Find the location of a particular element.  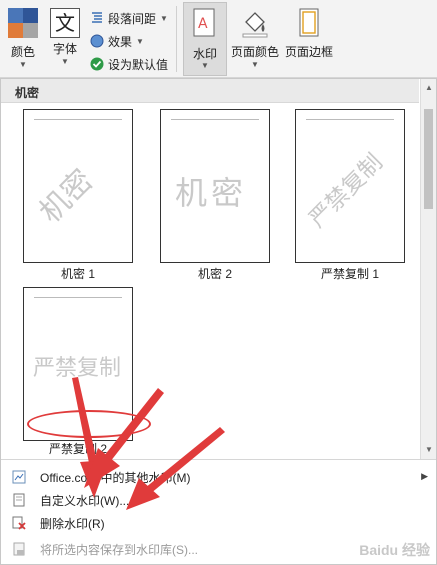

annotation-arrows is located at coordinates (148, 443).